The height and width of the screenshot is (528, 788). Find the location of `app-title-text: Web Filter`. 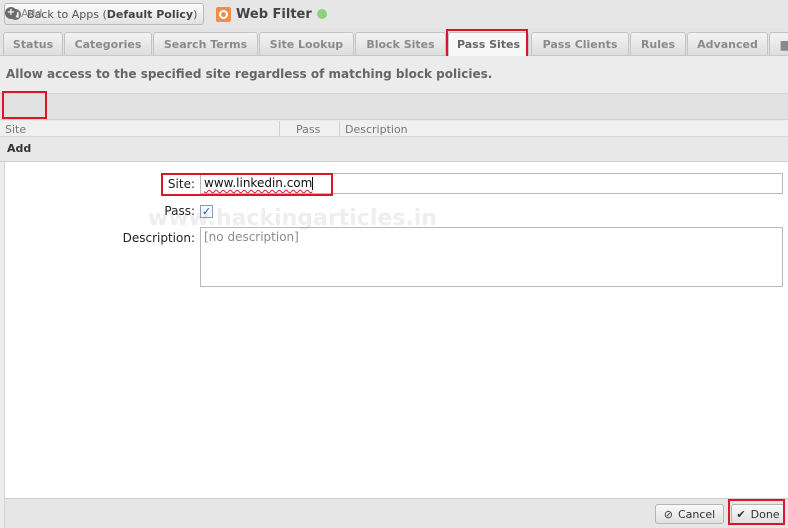

app-title-text: Web Filter is located at coordinates (274, 14).